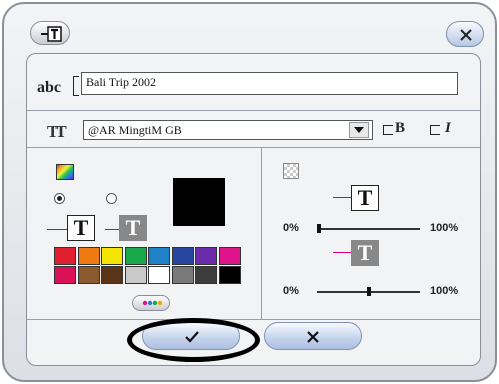 This screenshot has height=384, width=499. Describe the element at coordinates (365, 198) in the screenshot. I see `text-opacity-preview-icon: T` at that location.